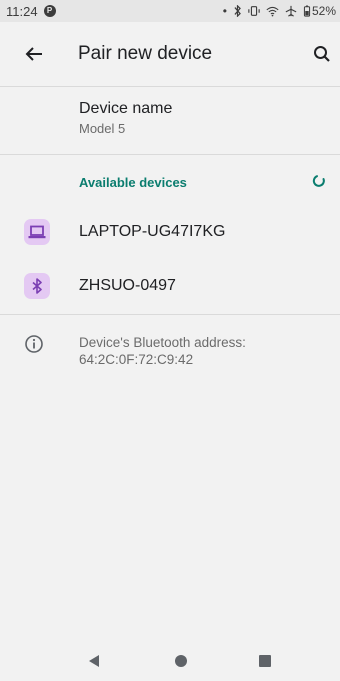 The width and height of the screenshot is (340, 681). What do you see at coordinates (291, 11) in the screenshot?
I see `airplane-icon` at bounding box center [291, 11].